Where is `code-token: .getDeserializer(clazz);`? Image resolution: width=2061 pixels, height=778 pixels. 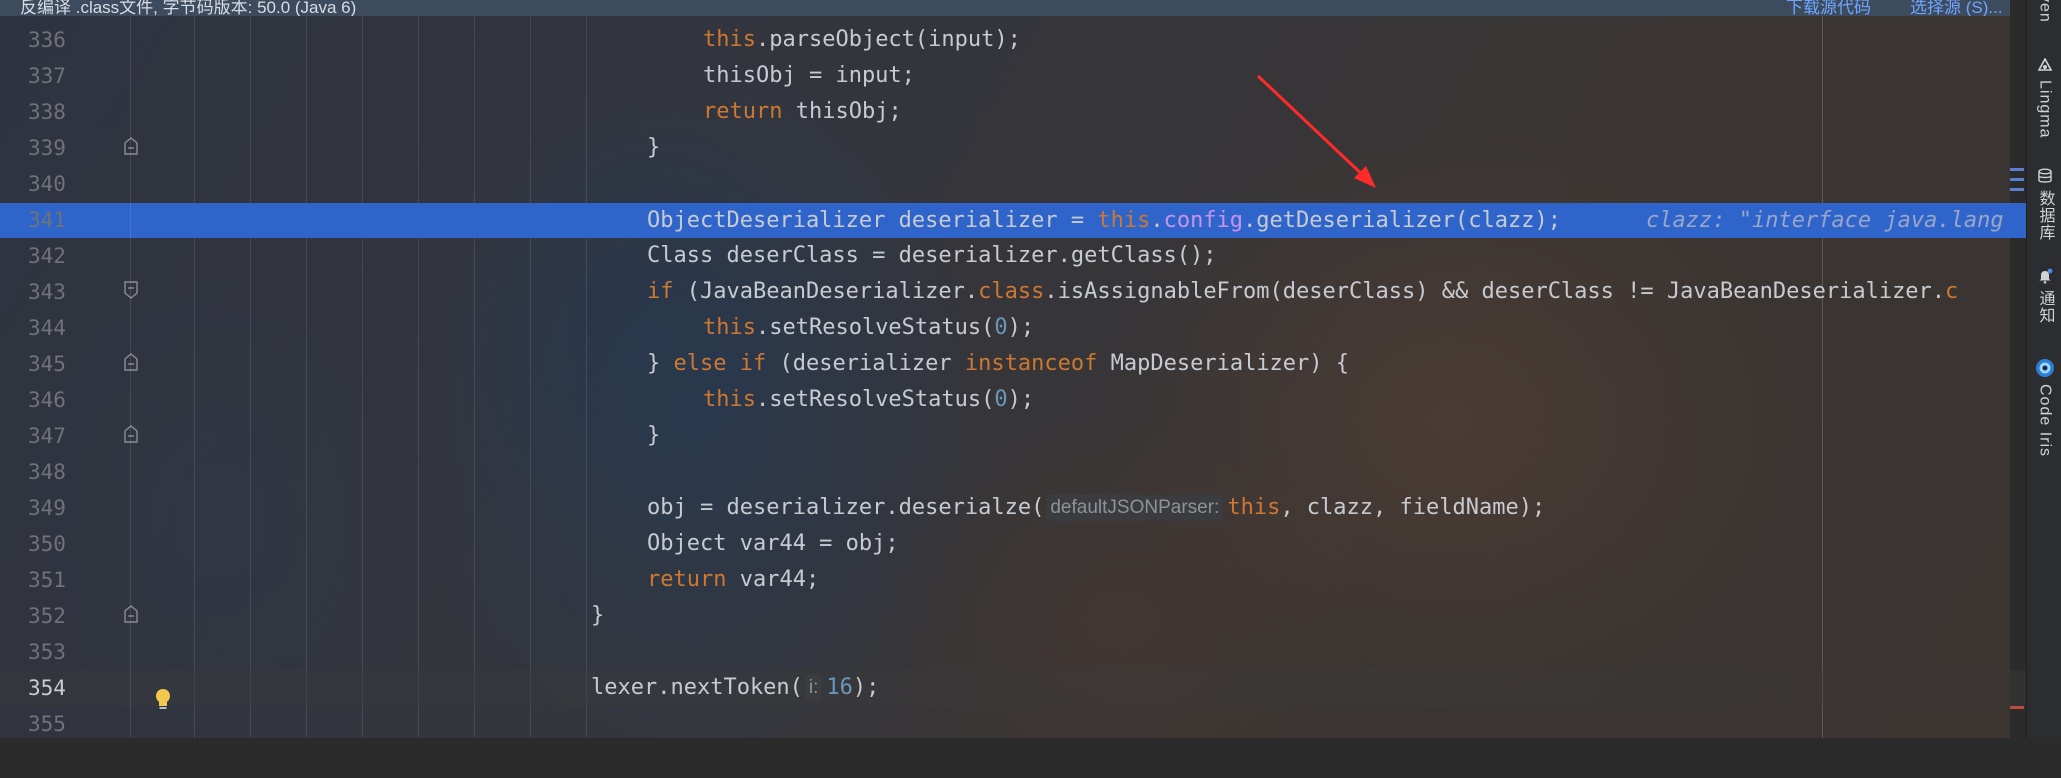 code-token: .getDeserializer(clazz); is located at coordinates (1402, 220).